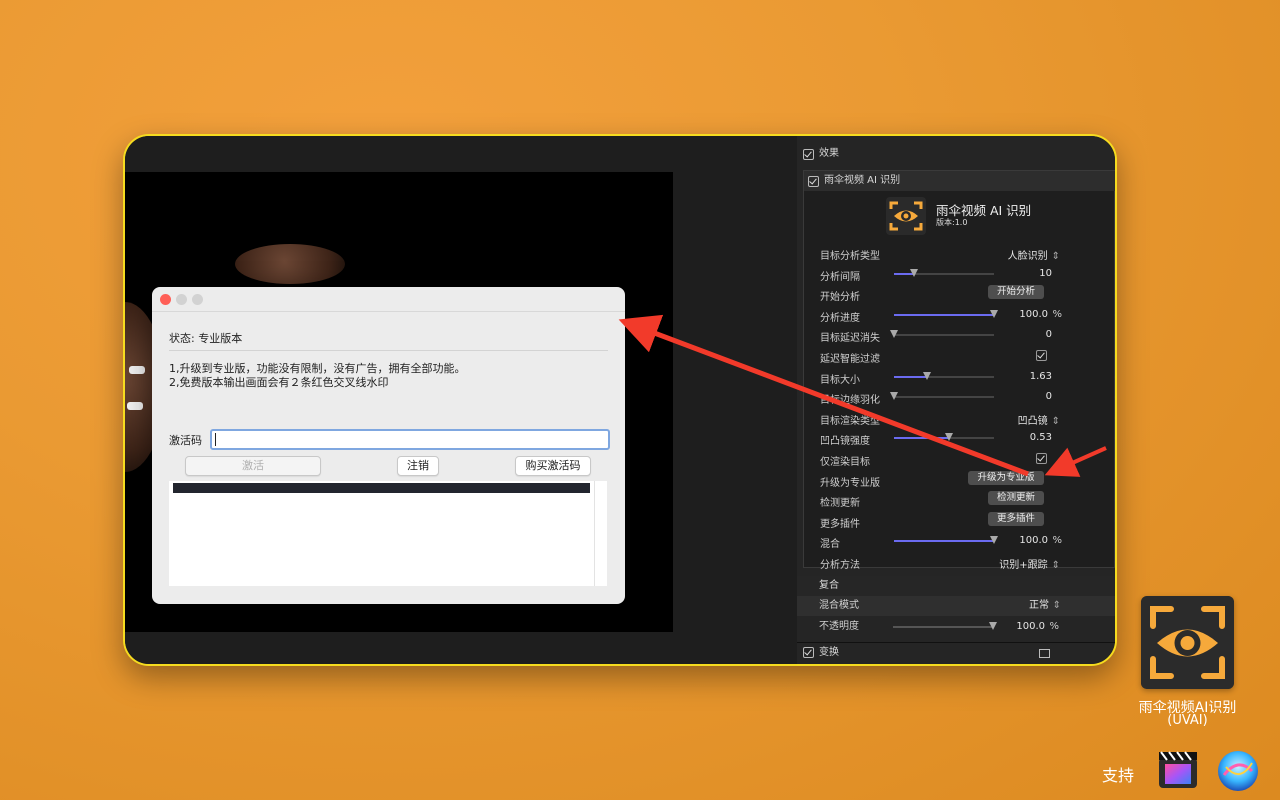  Describe the element at coordinates (418, 466) in the screenshot. I see `logout-button: 注销` at that location.